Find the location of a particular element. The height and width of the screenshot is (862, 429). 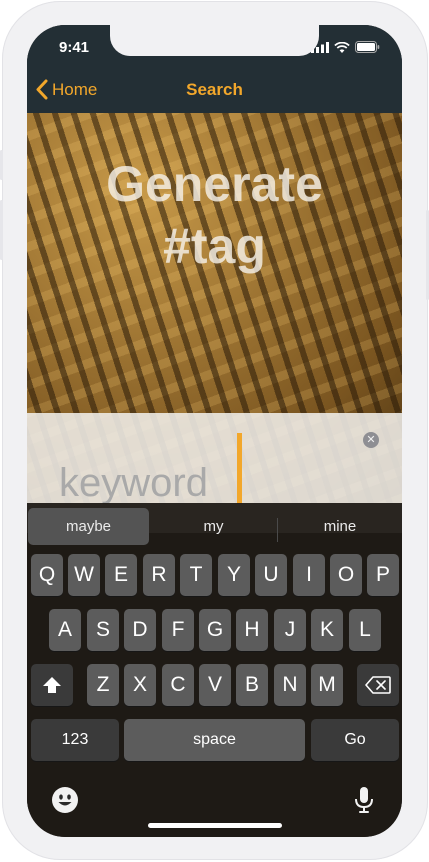

shift-icon is located at coordinates (52, 685).